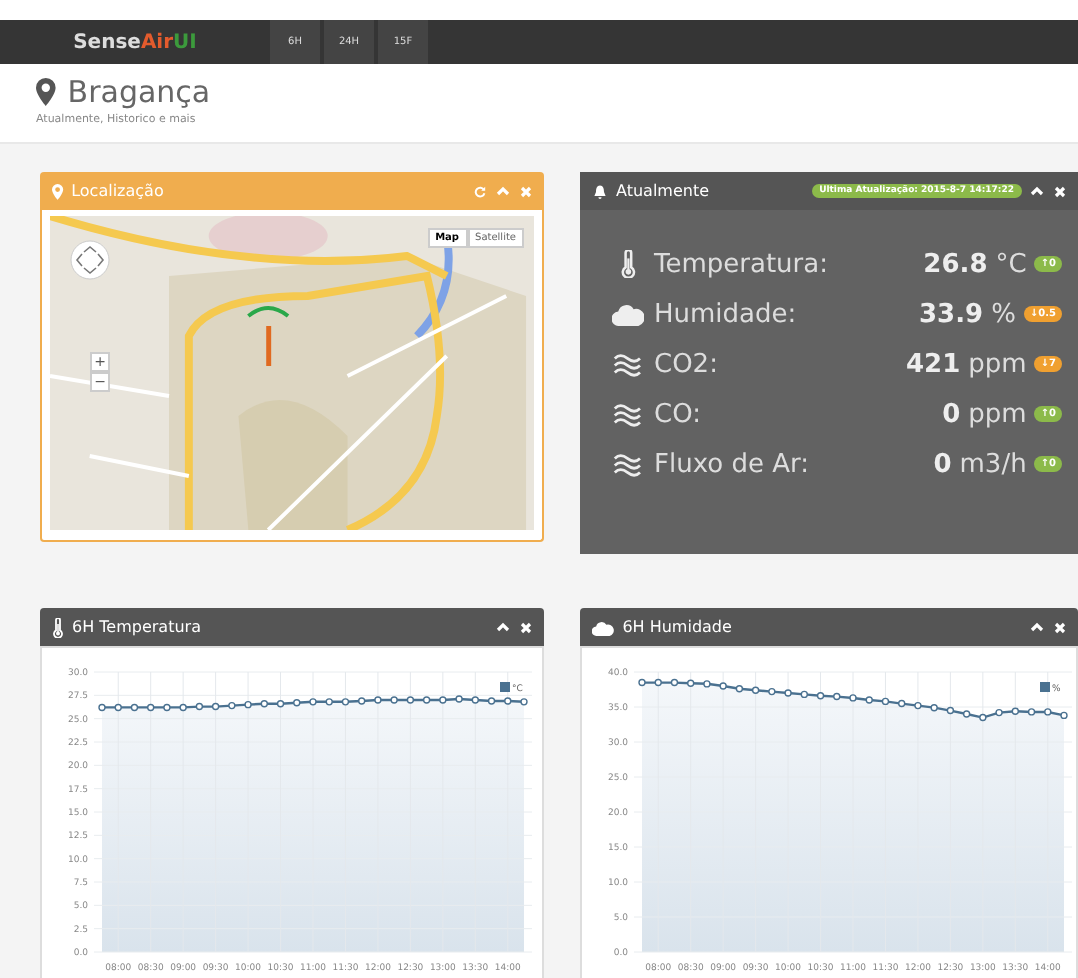 The width and height of the screenshot is (1078, 978). I want to click on app-logo: SenseAirUI, so click(135, 42).